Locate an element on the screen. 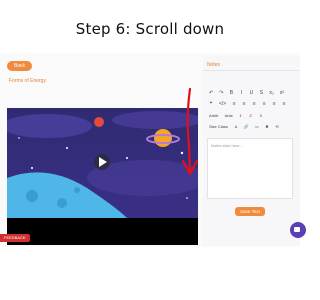  scroll-down-arrow-icon is located at coordinates (190, 131).